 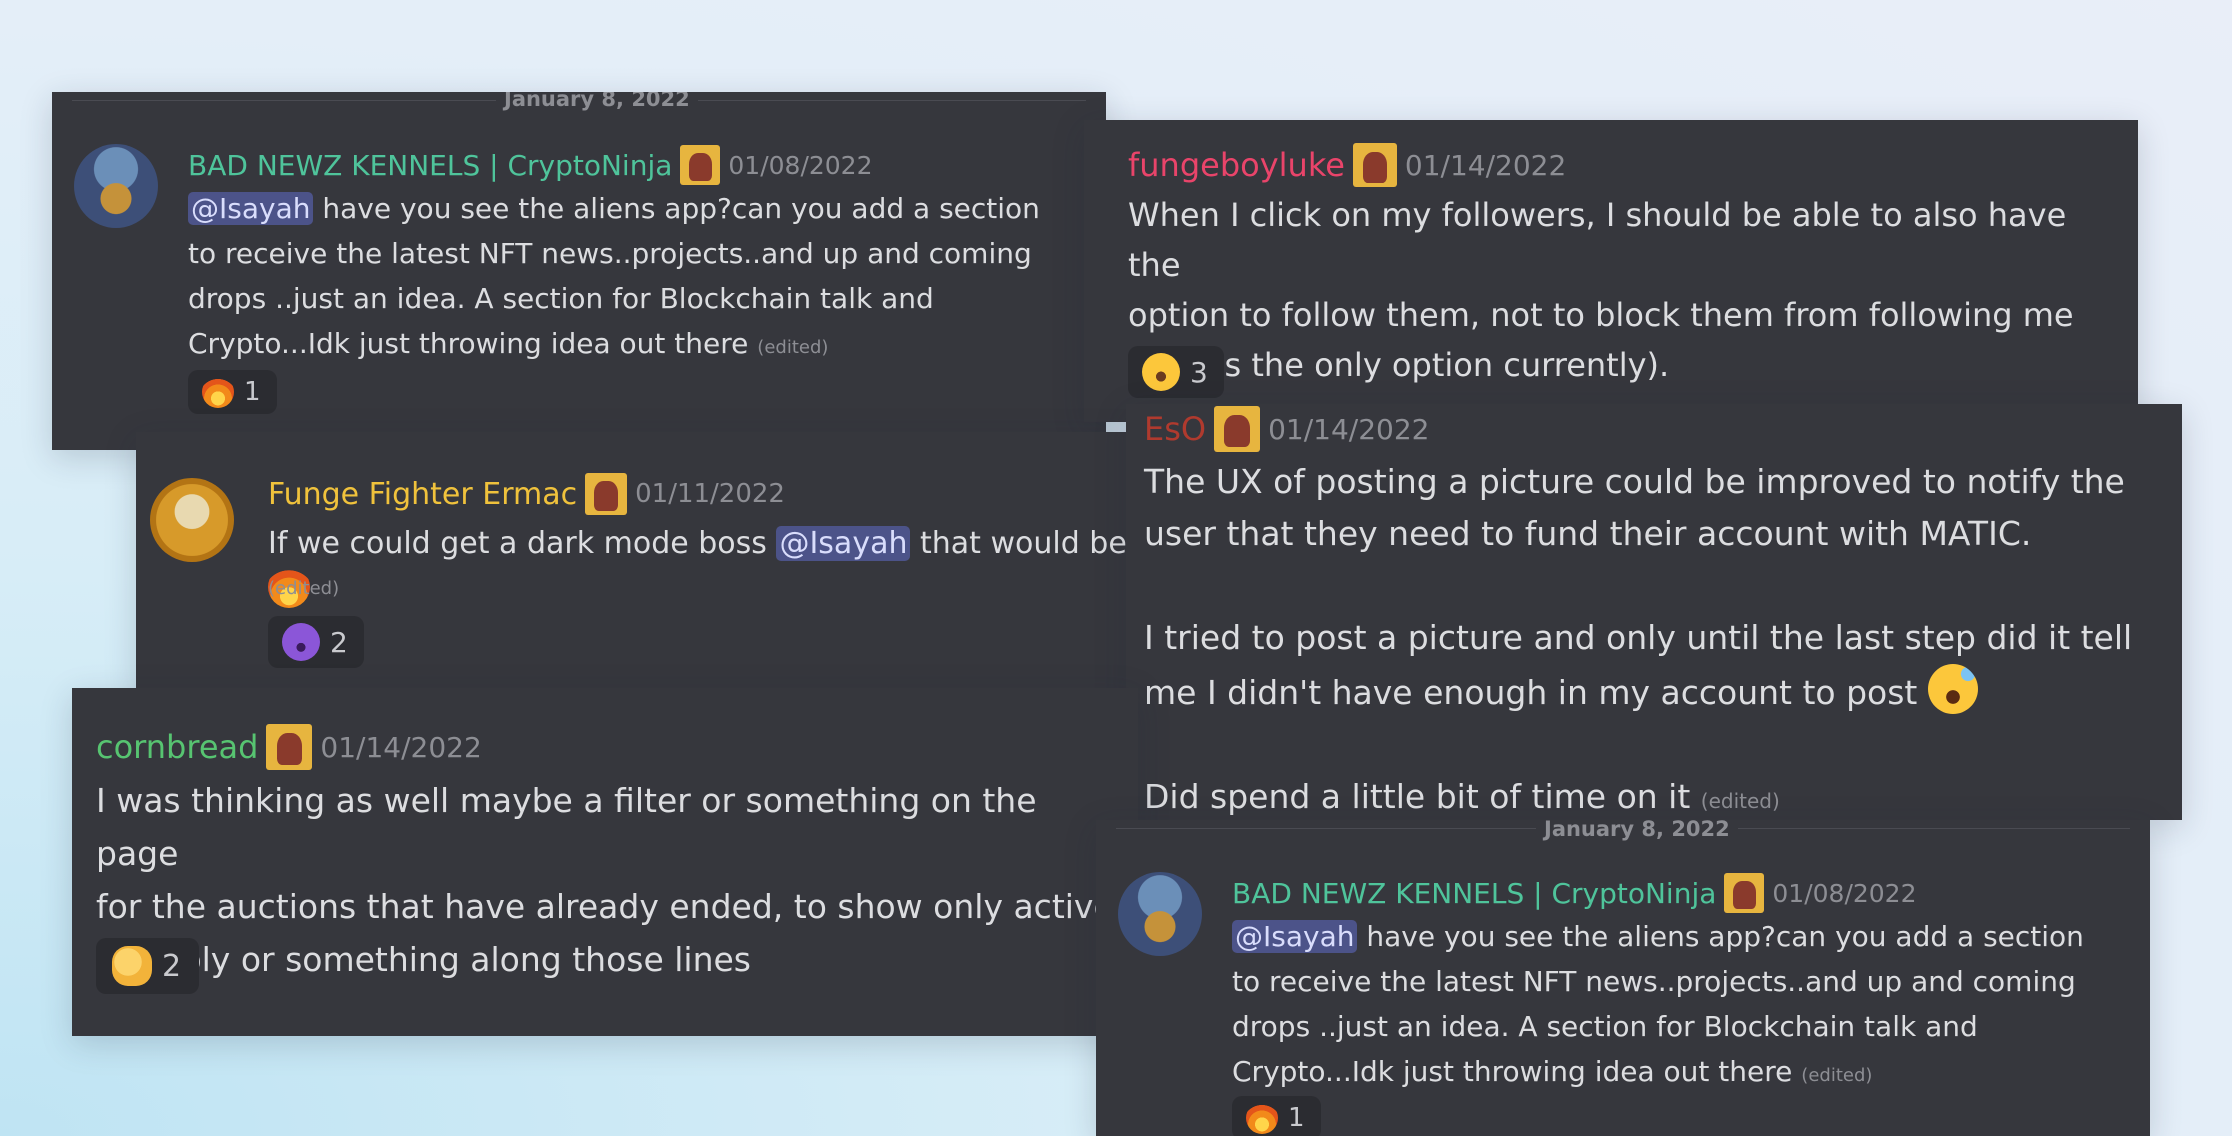 I want to click on smiling-devil-emoji-icon, so click(x=301, y=642).